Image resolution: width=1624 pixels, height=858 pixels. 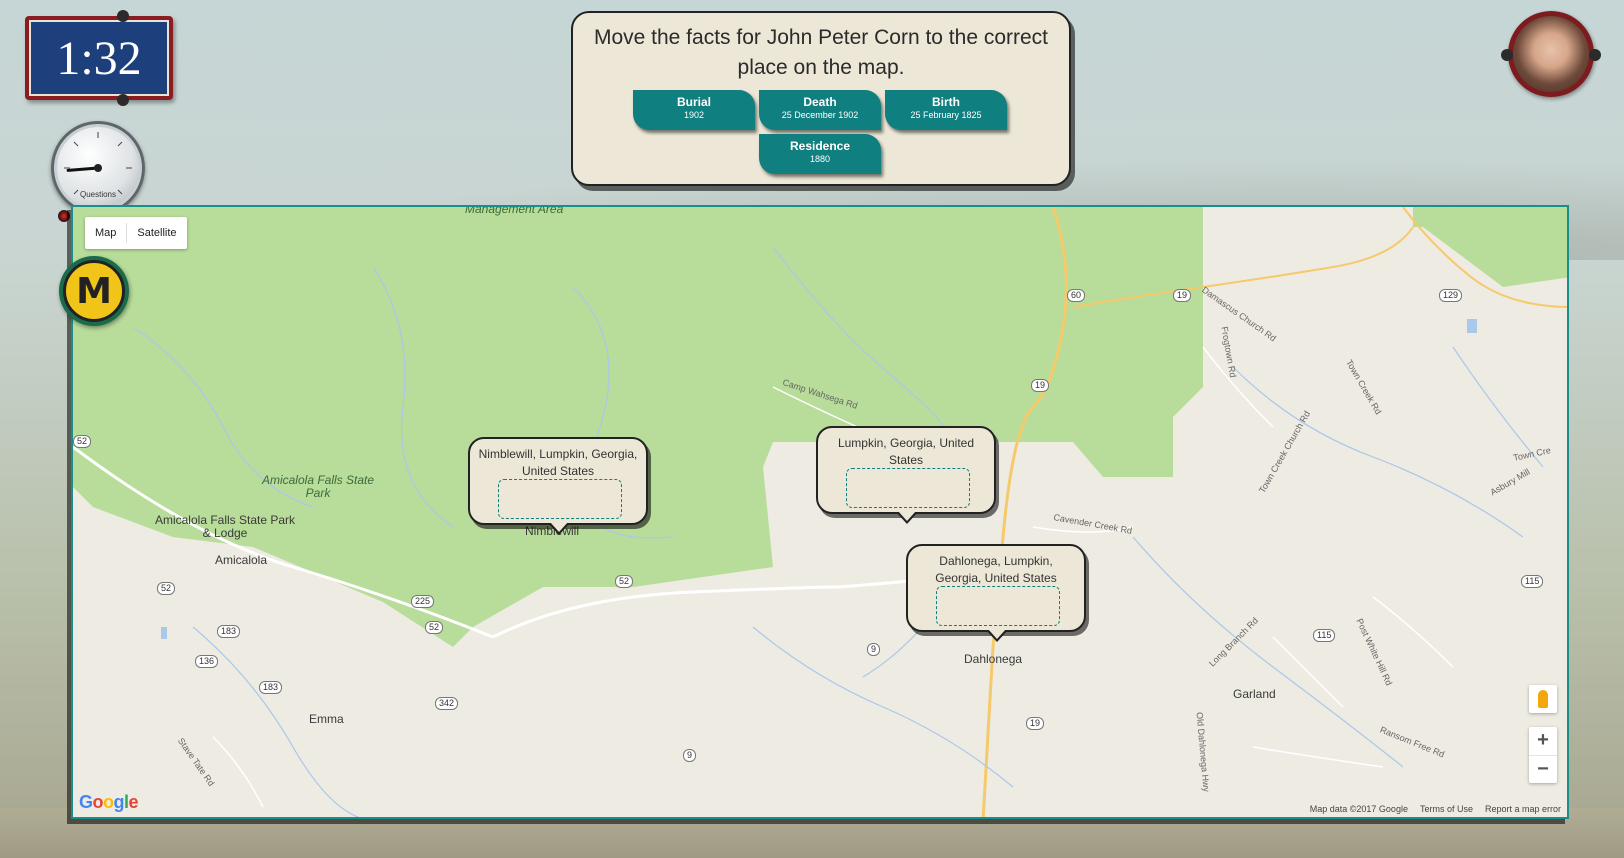 I want to click on zoom-in-button: +, so click(x=1543, y=741).